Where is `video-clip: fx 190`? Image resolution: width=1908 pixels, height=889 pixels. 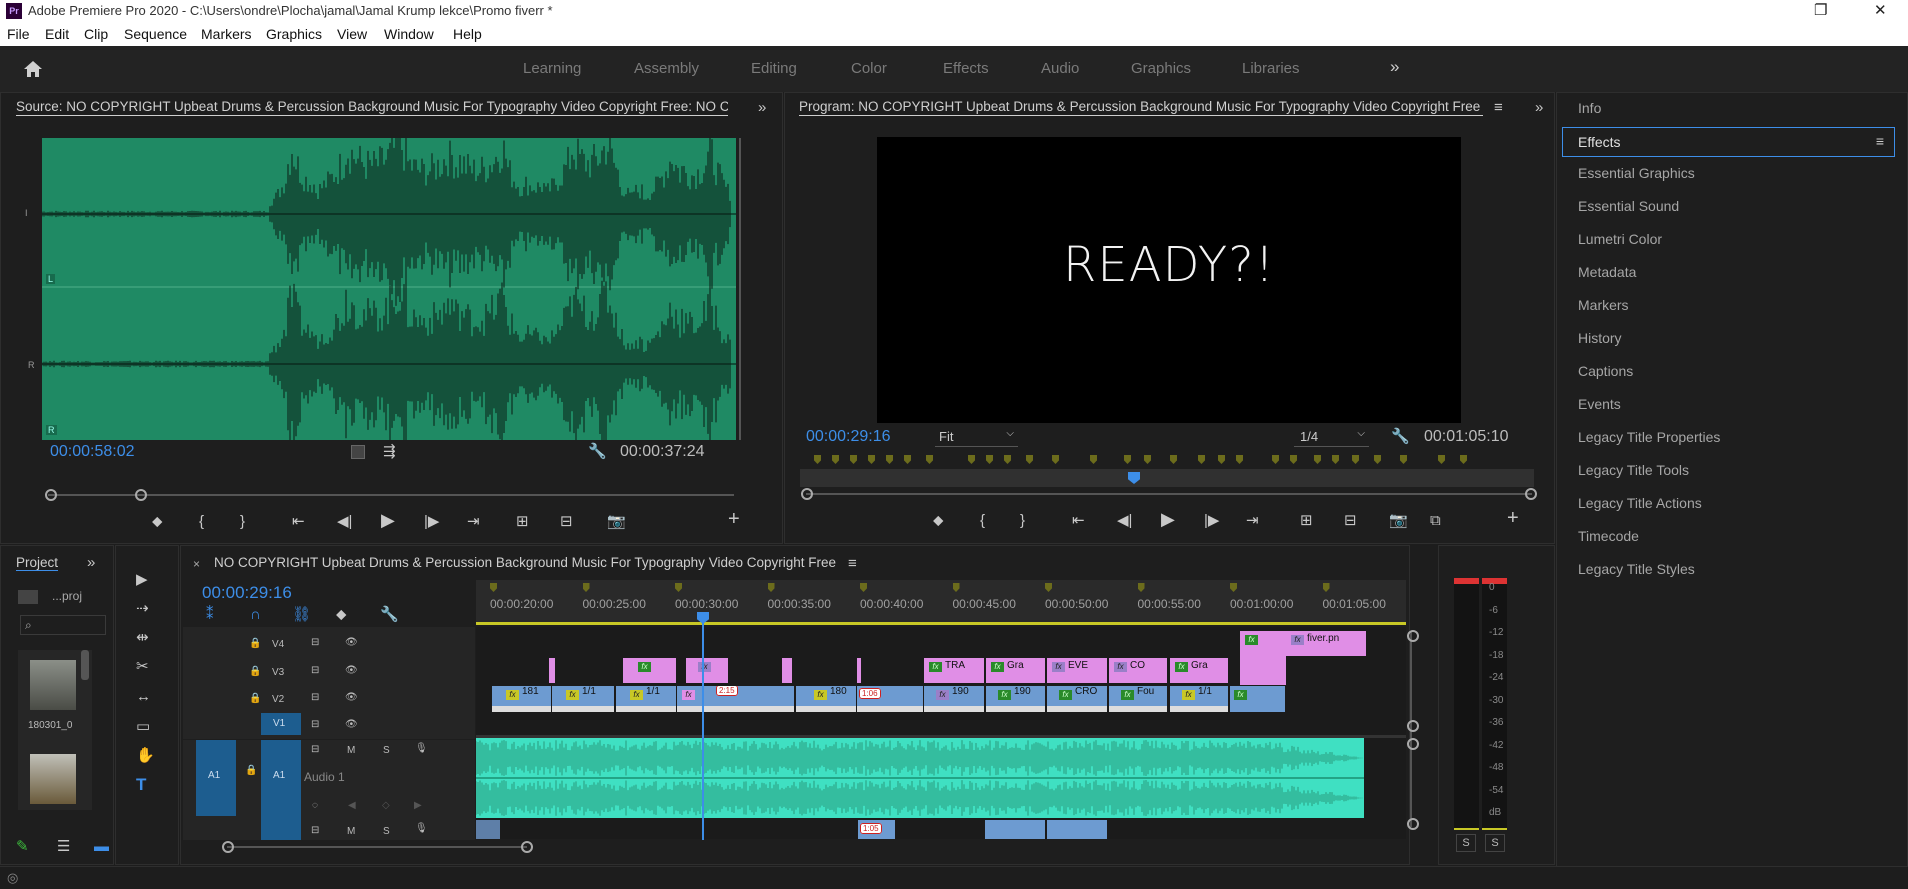 video-clip: fx 190 is located at coordinates (1015, 699).